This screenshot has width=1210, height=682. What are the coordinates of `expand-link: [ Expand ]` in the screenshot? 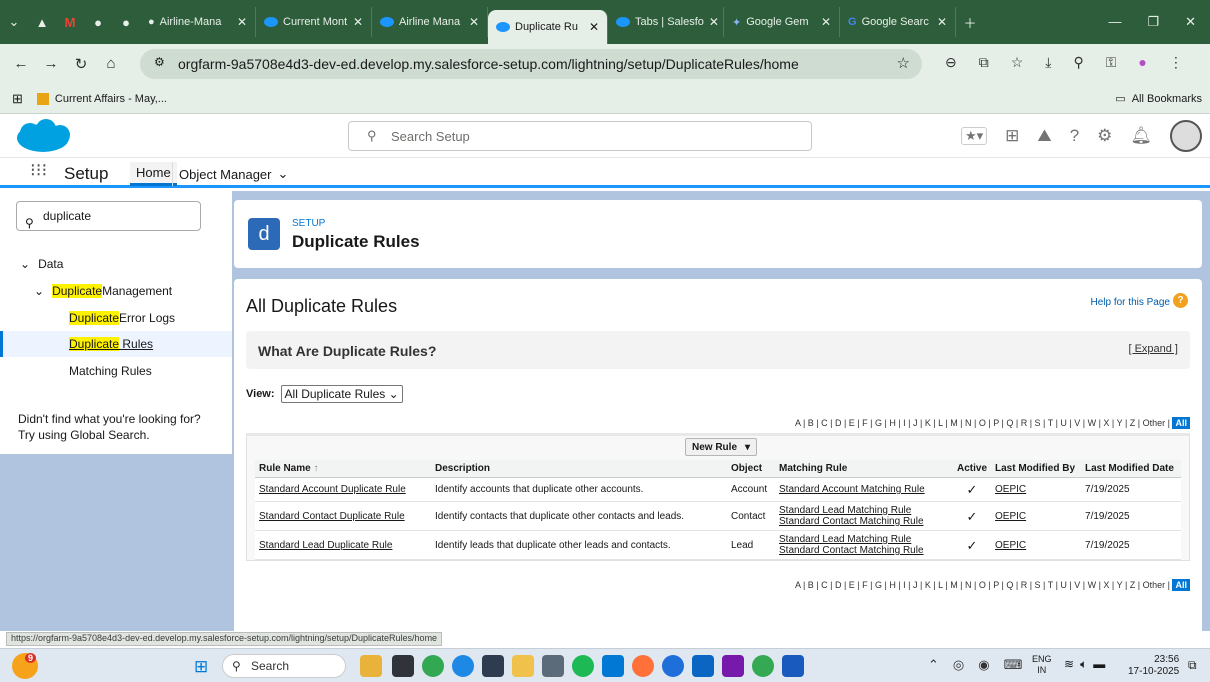 It's located at (1153, 349).